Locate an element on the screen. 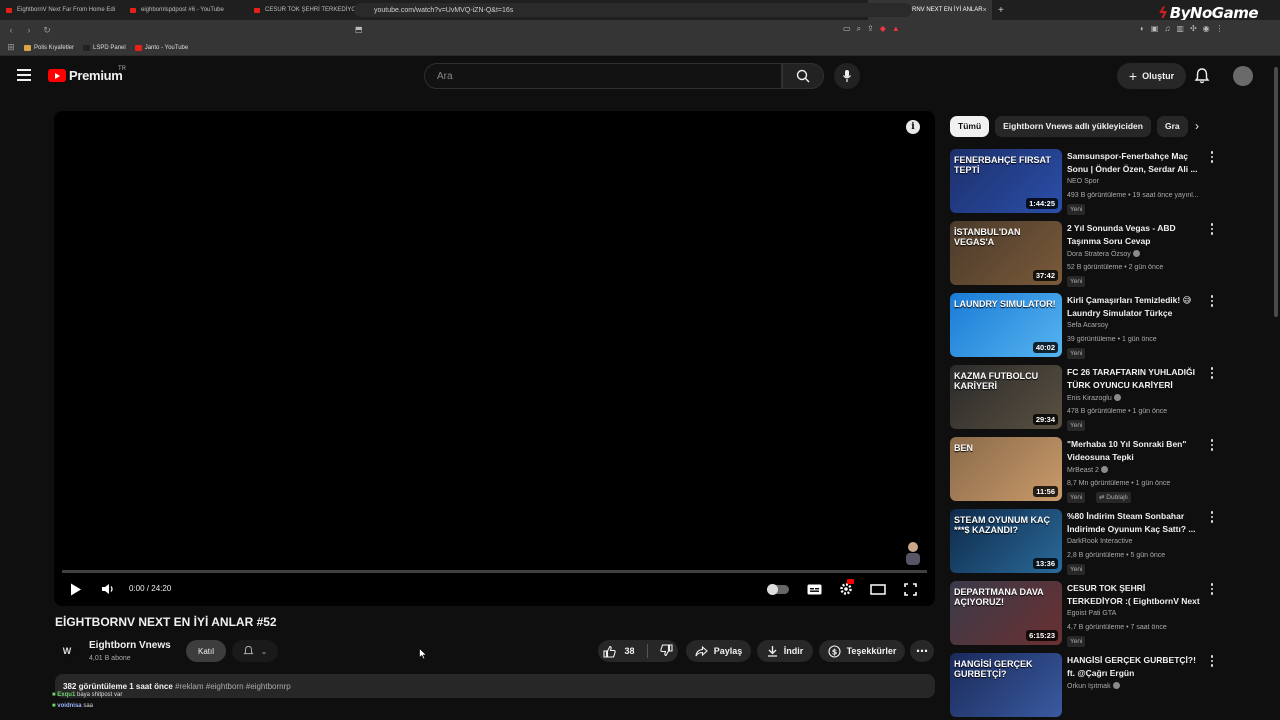 The height and width of the screenshot is (720, 1280). scrollbar-thumb is located at coordinates (1276, 192).